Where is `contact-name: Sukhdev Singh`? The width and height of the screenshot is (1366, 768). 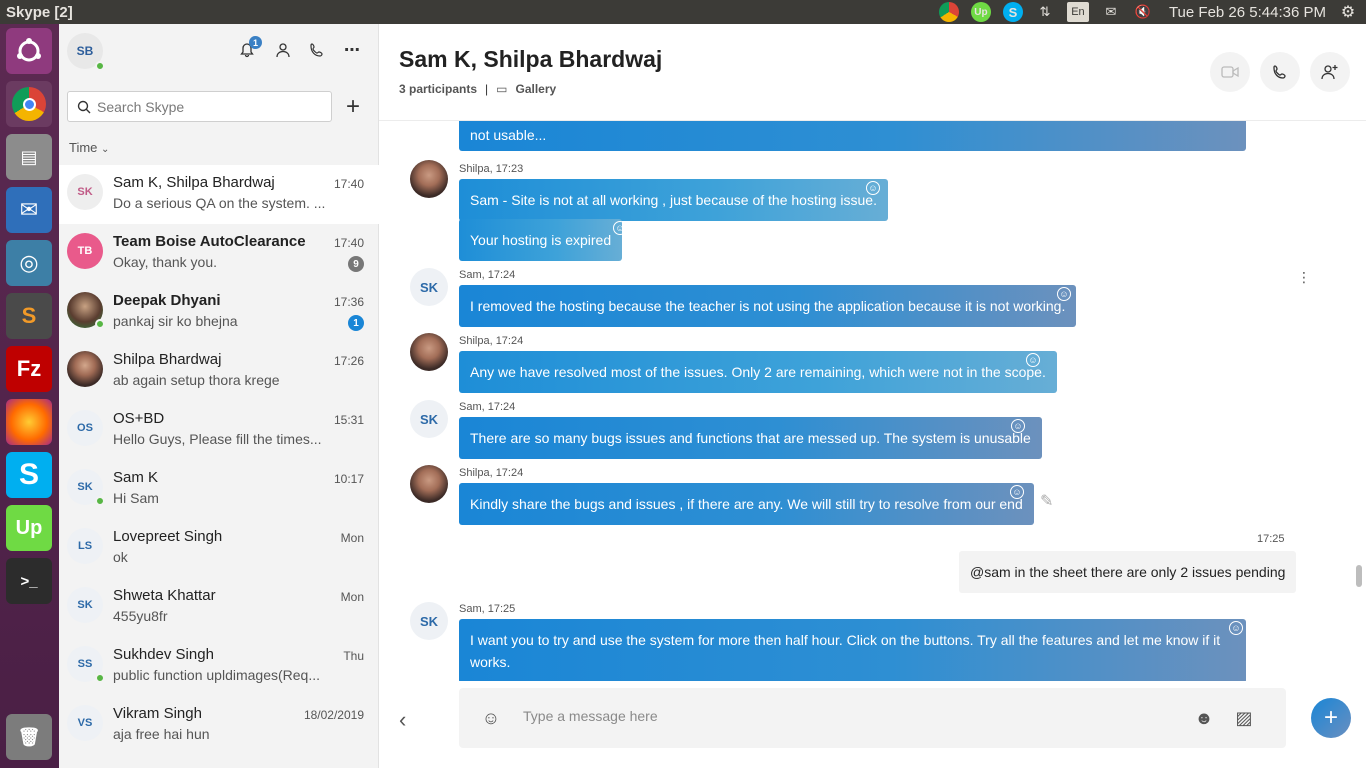 contact-name: Sukhdev Singh is located at coordinates (163, 654).